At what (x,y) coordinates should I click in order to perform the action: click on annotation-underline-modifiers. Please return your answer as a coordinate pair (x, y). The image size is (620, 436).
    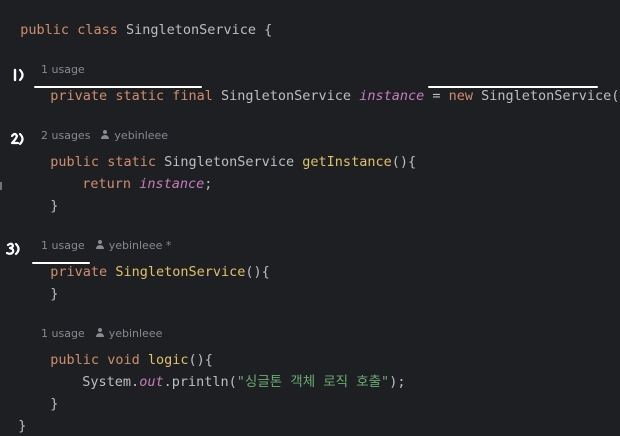
    Looking at the image, I should click on (118, 87).